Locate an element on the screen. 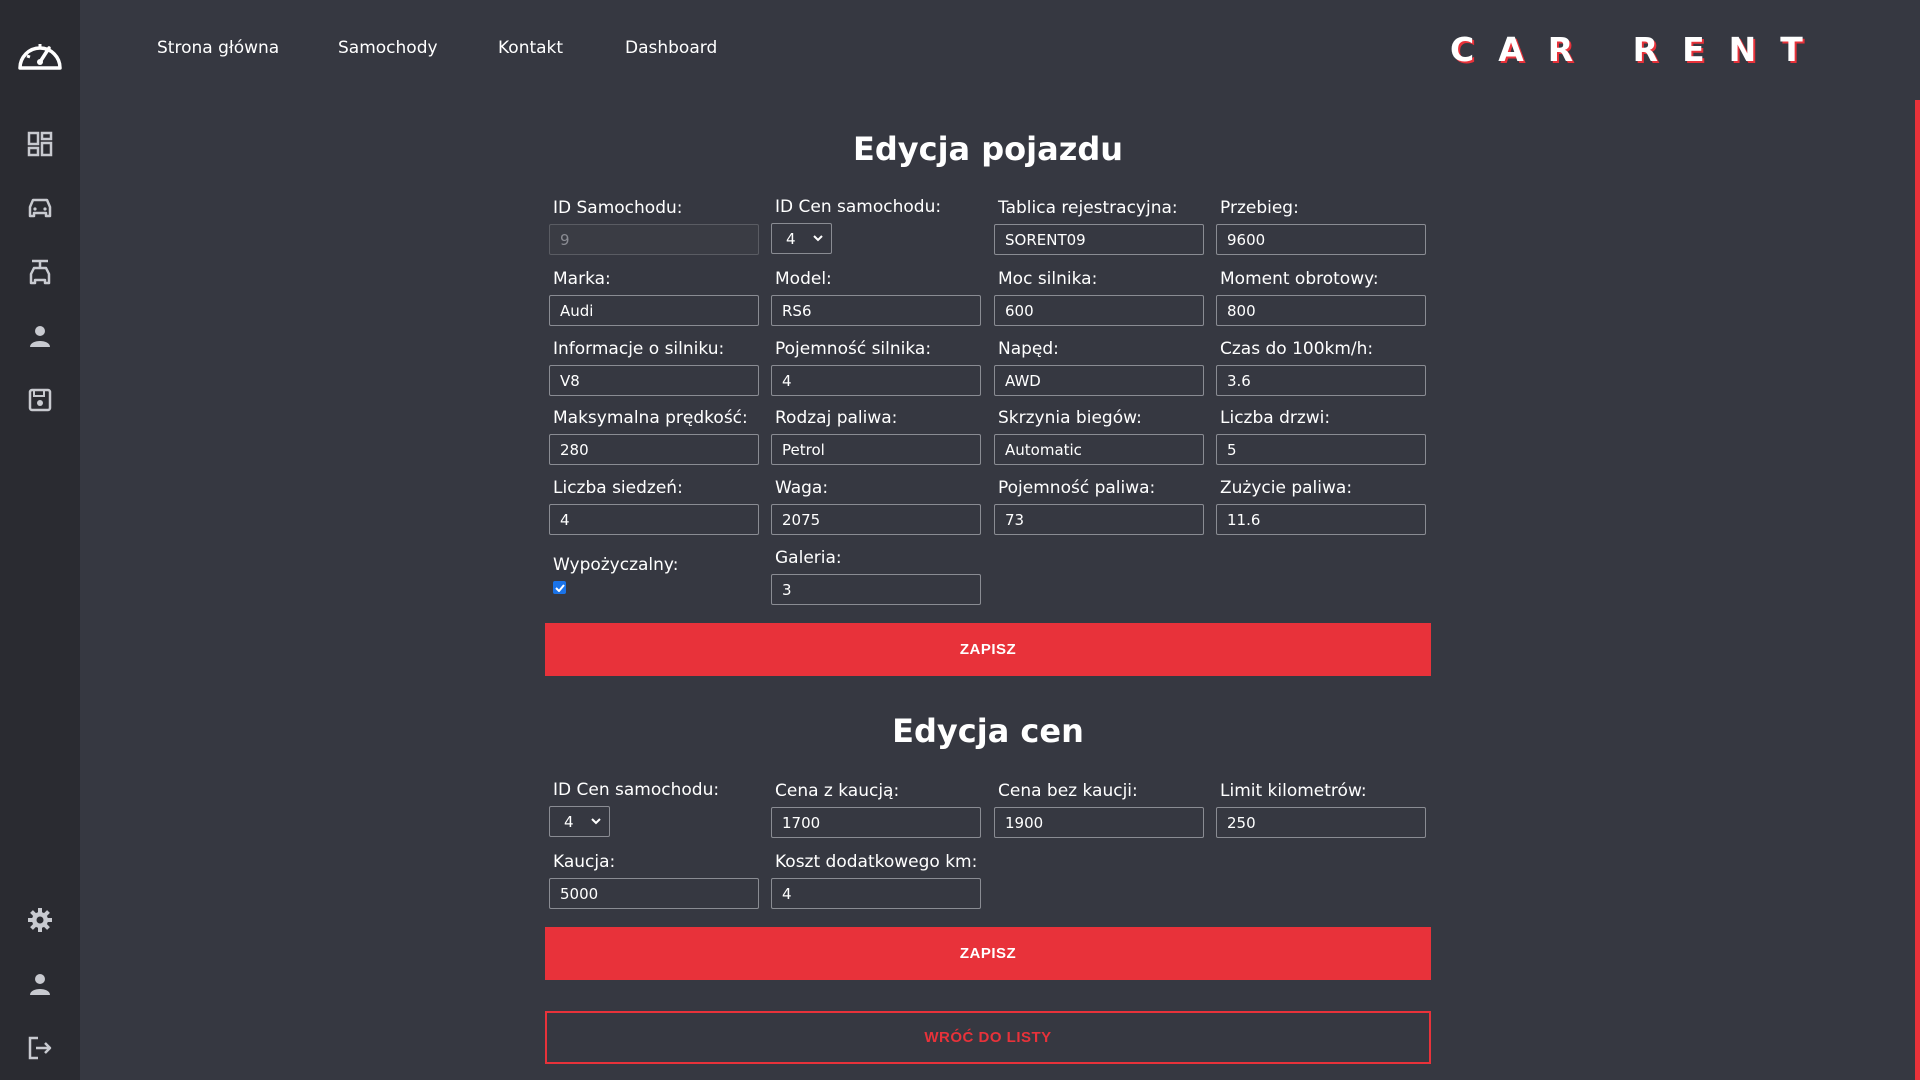  field-label: Moc silnika: is located at coordinates (1048, 279).